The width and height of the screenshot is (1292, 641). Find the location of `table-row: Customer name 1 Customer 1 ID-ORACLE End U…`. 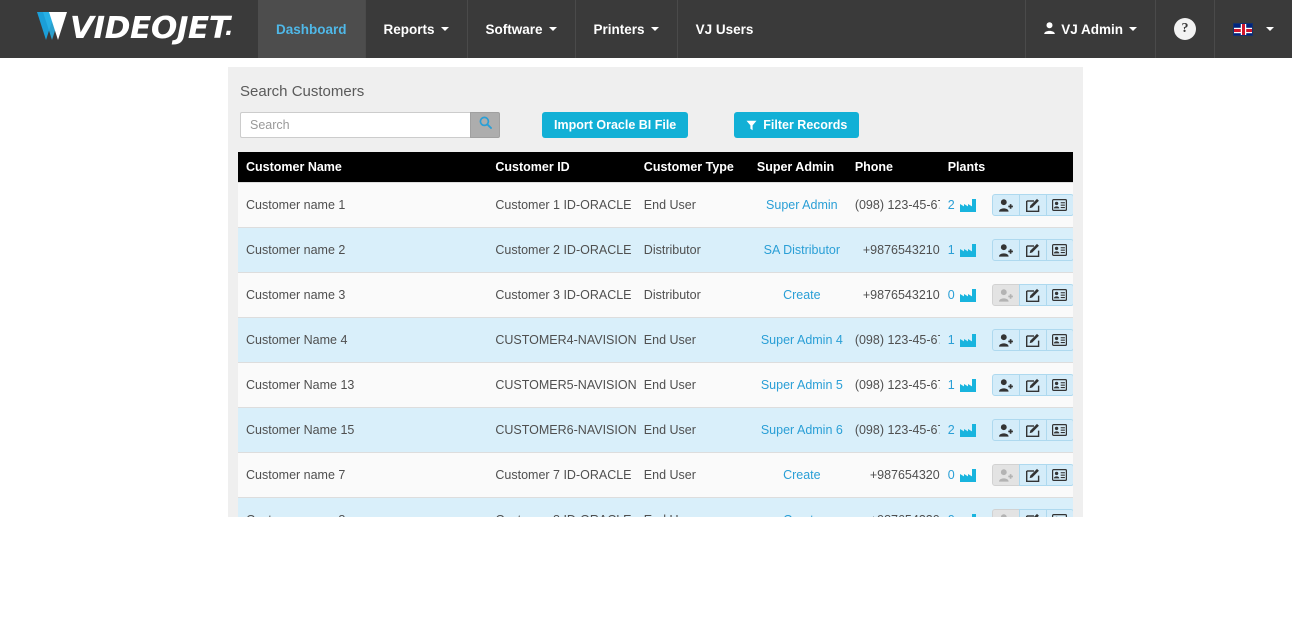

table-row: Customer name 1 Customer 1 ID-ORACLE End U… is located at coordinates (655, 205).